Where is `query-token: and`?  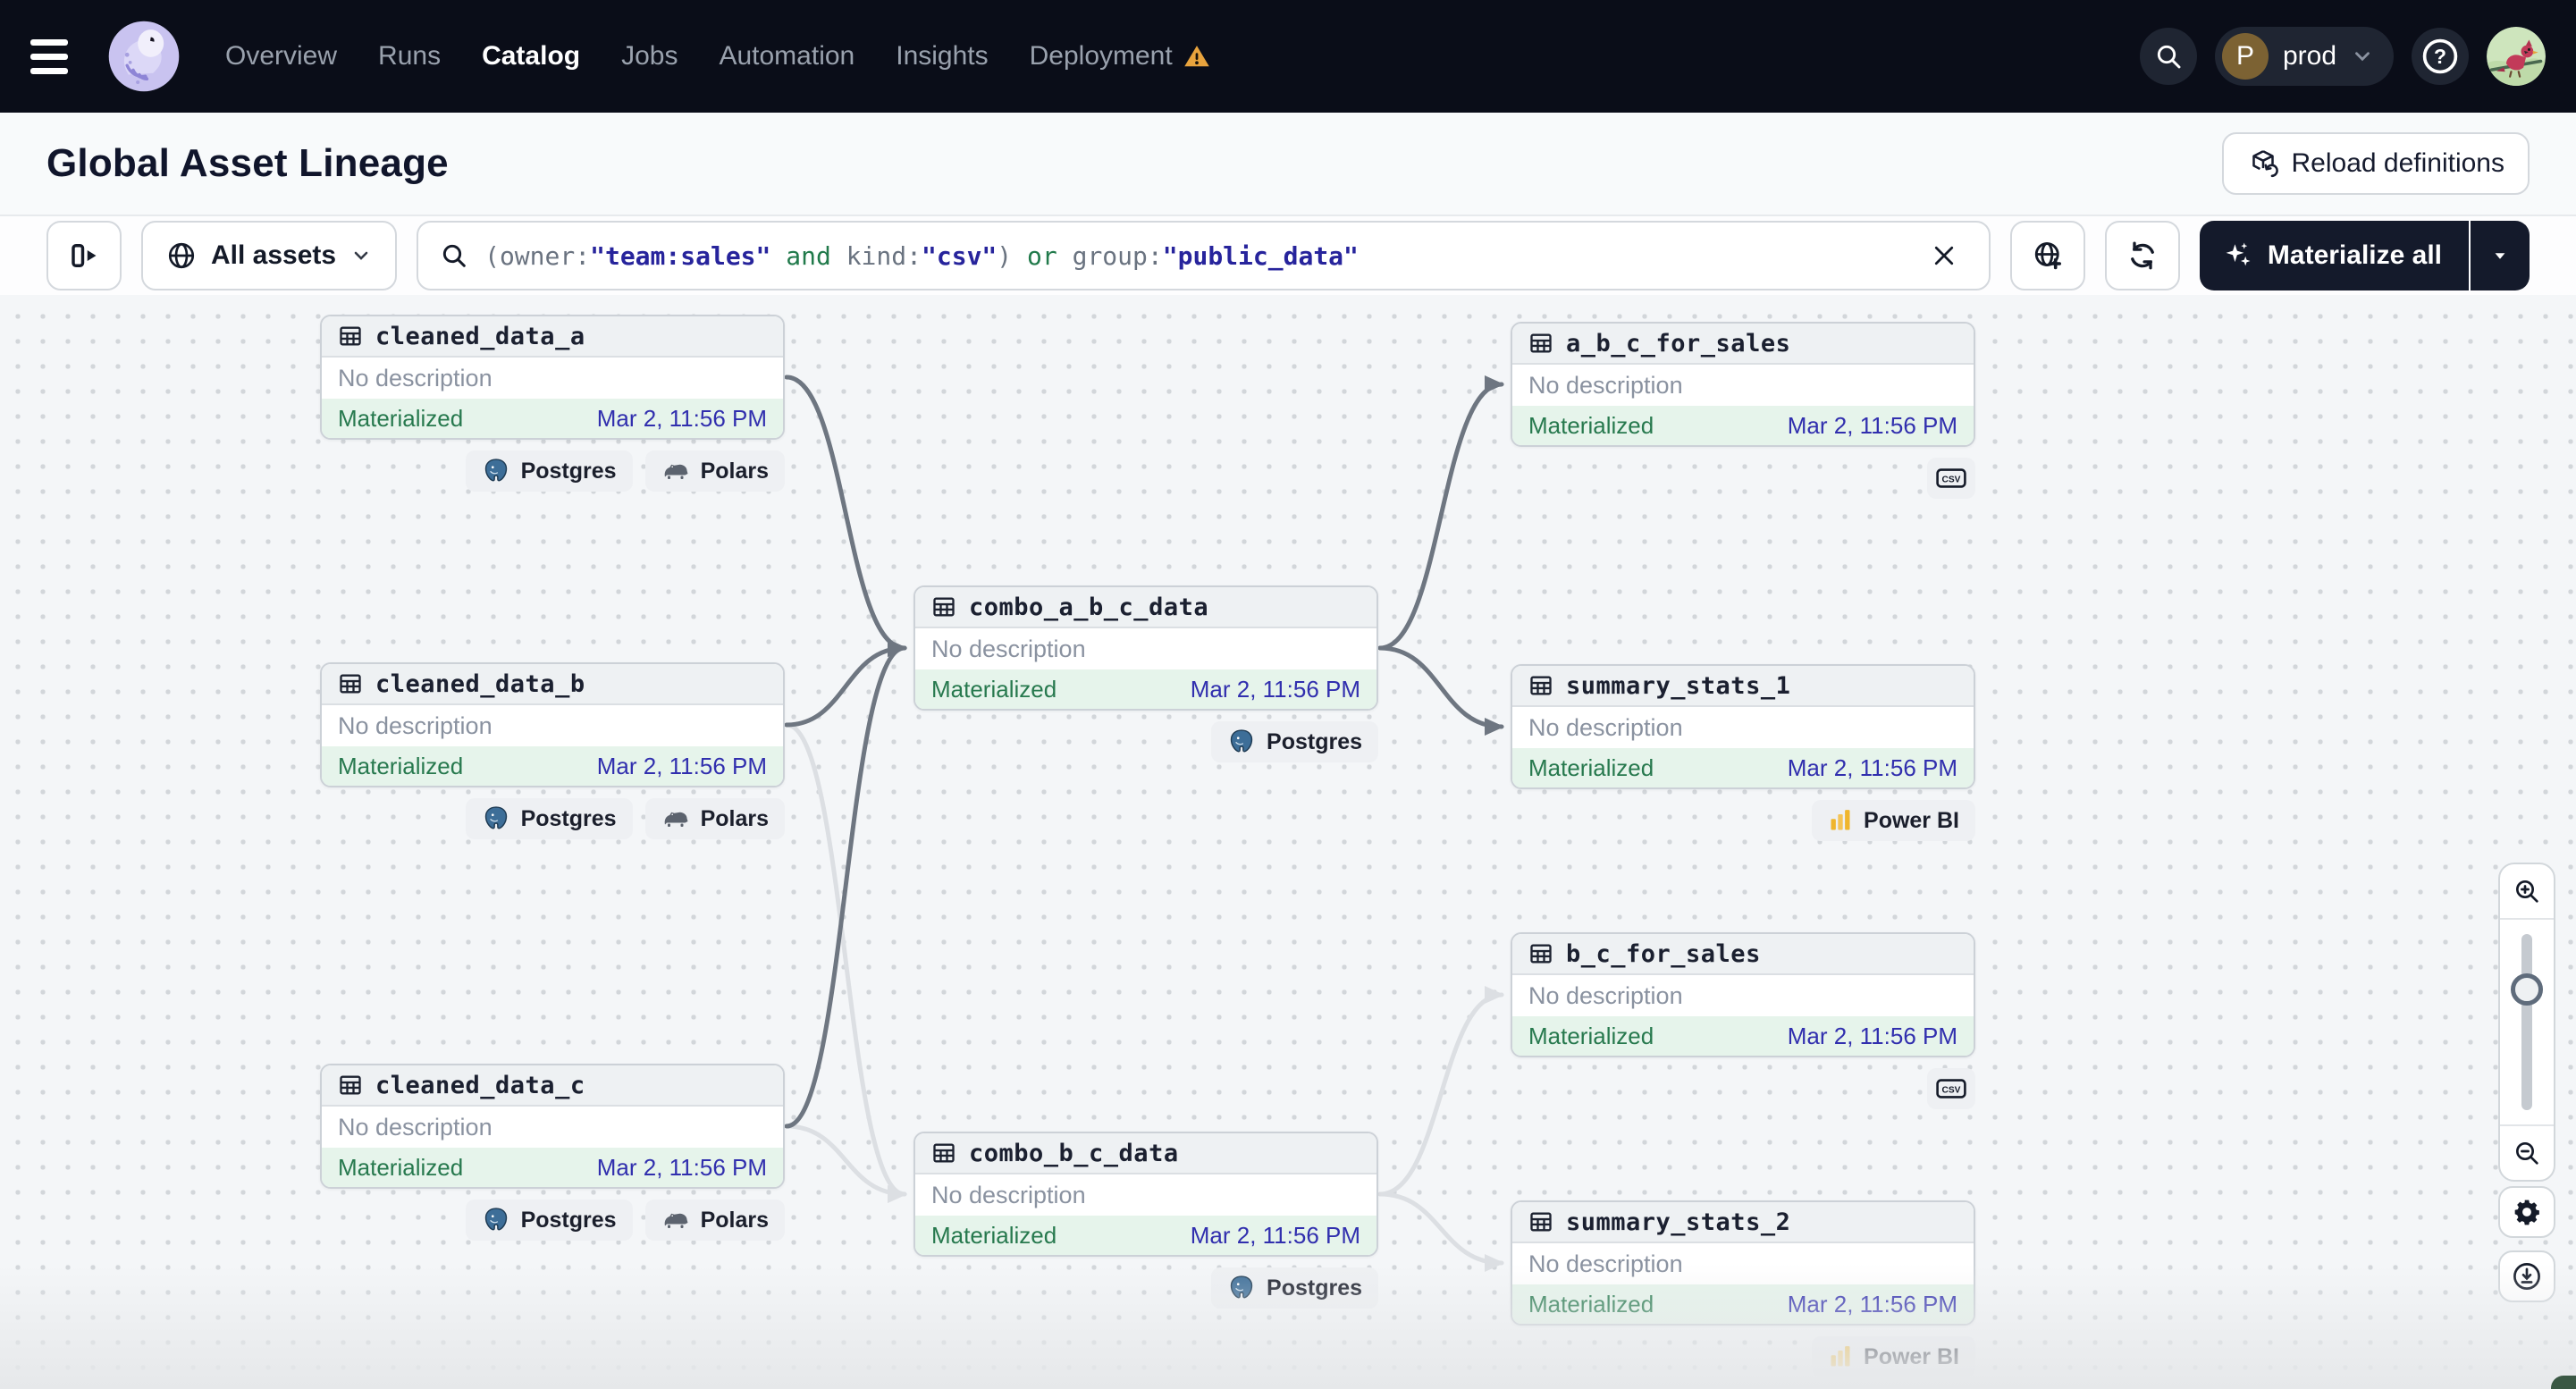
query-token: and is located at coordinates (808, 255).